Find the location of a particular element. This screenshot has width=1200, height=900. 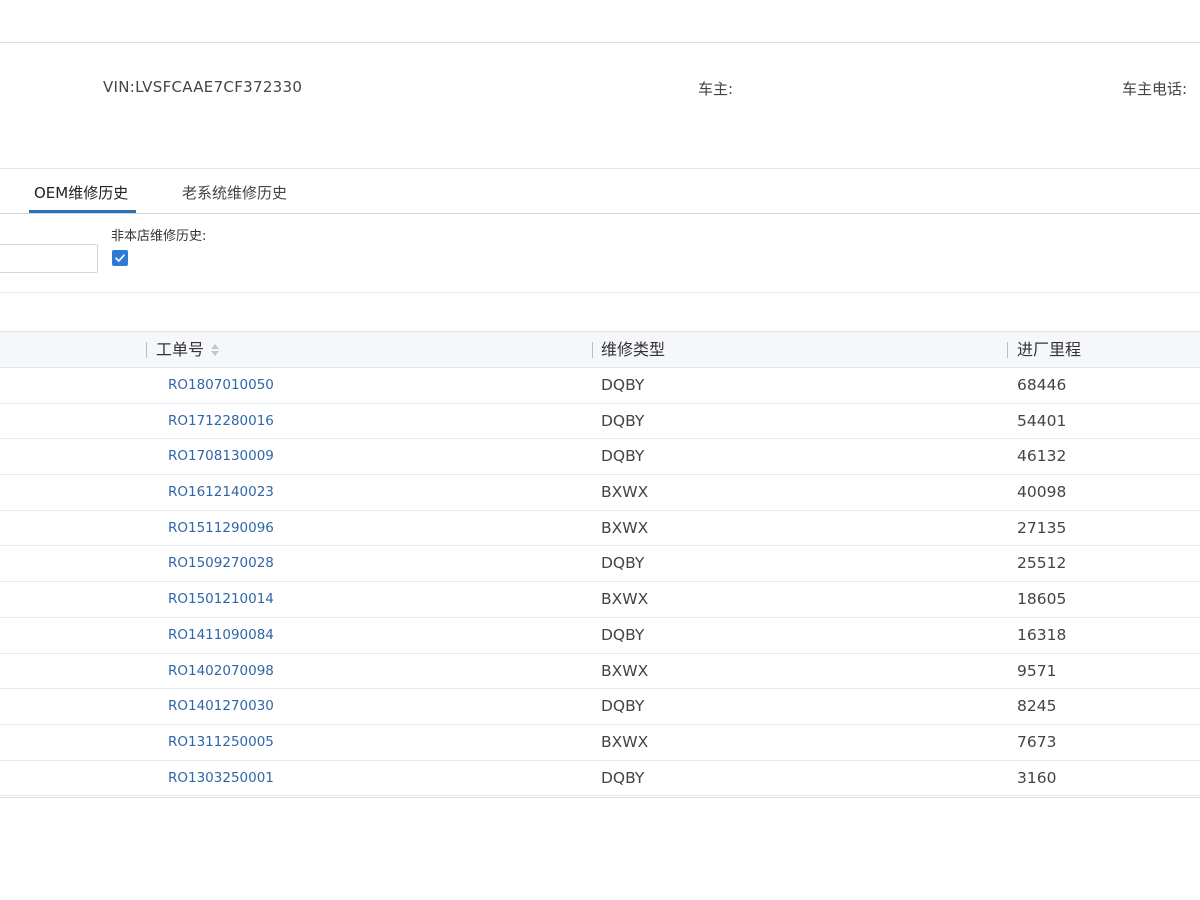

mileage-cell: 46132 is located at coordinates (1042, 456).